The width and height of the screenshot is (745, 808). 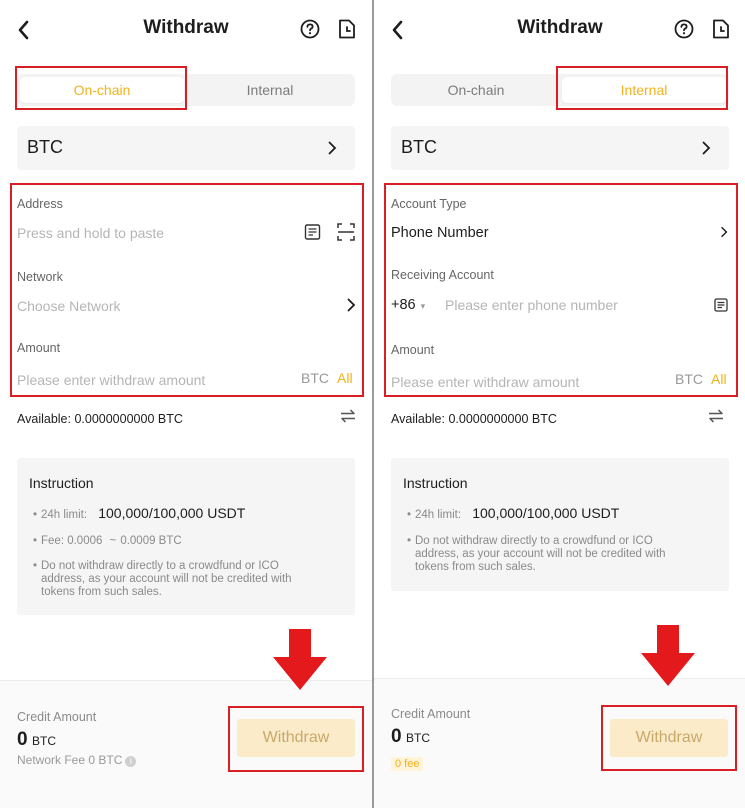 What do you see at coordinates (113, 541) in the screenshot?
I see `fee-tilde: ~` at bounding box center [113, 541].